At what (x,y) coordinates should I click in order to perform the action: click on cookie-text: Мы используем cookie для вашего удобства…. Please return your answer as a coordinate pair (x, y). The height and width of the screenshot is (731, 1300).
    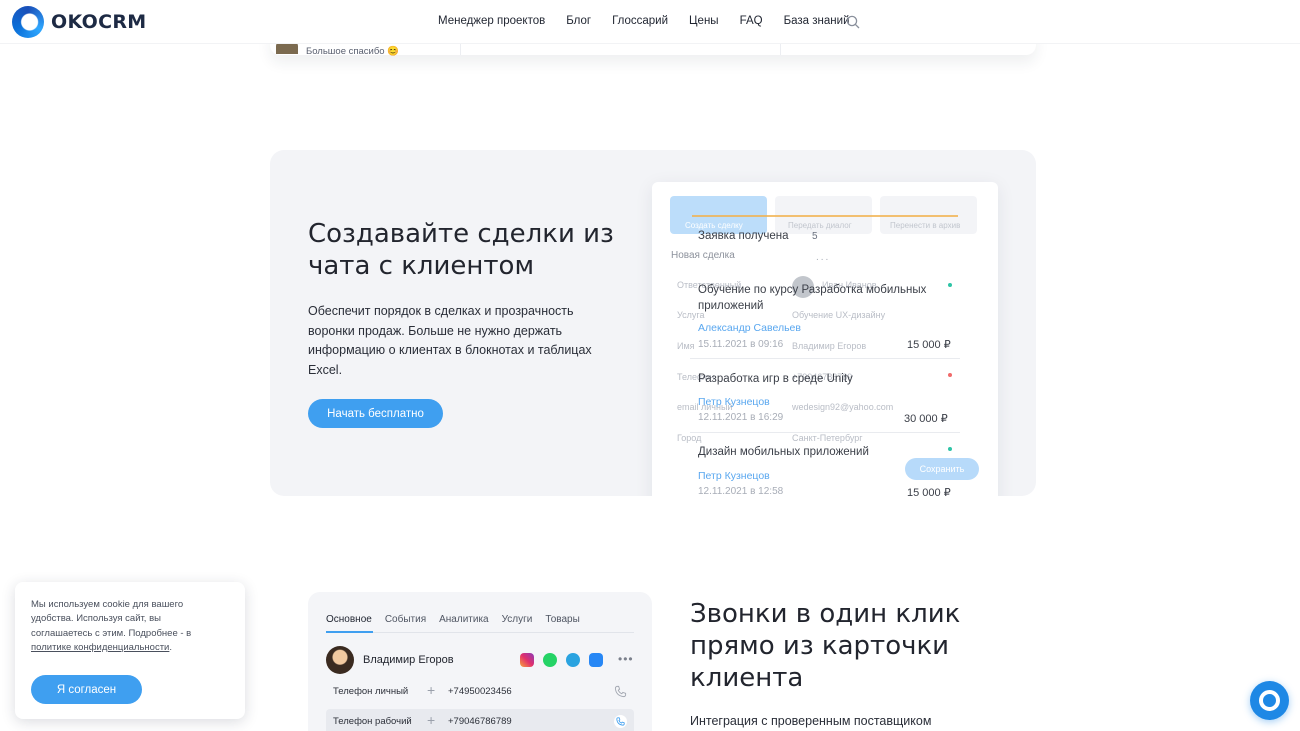
    Looking at the image, I should click on (126, 626).